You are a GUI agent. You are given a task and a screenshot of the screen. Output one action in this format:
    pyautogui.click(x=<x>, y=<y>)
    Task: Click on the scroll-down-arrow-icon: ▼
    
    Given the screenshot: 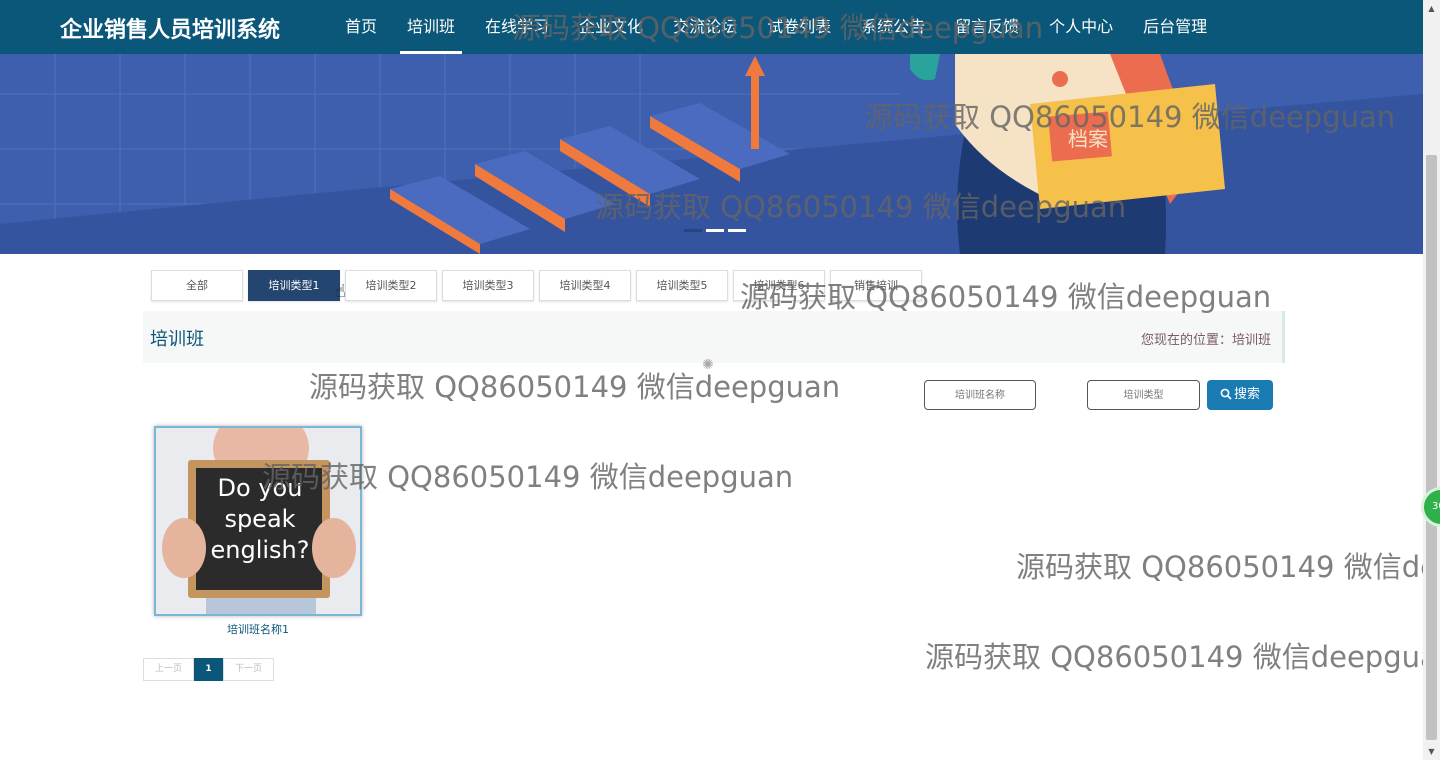 What is the action you would take?
    pyautogui.click(x=1431, y=751)
    